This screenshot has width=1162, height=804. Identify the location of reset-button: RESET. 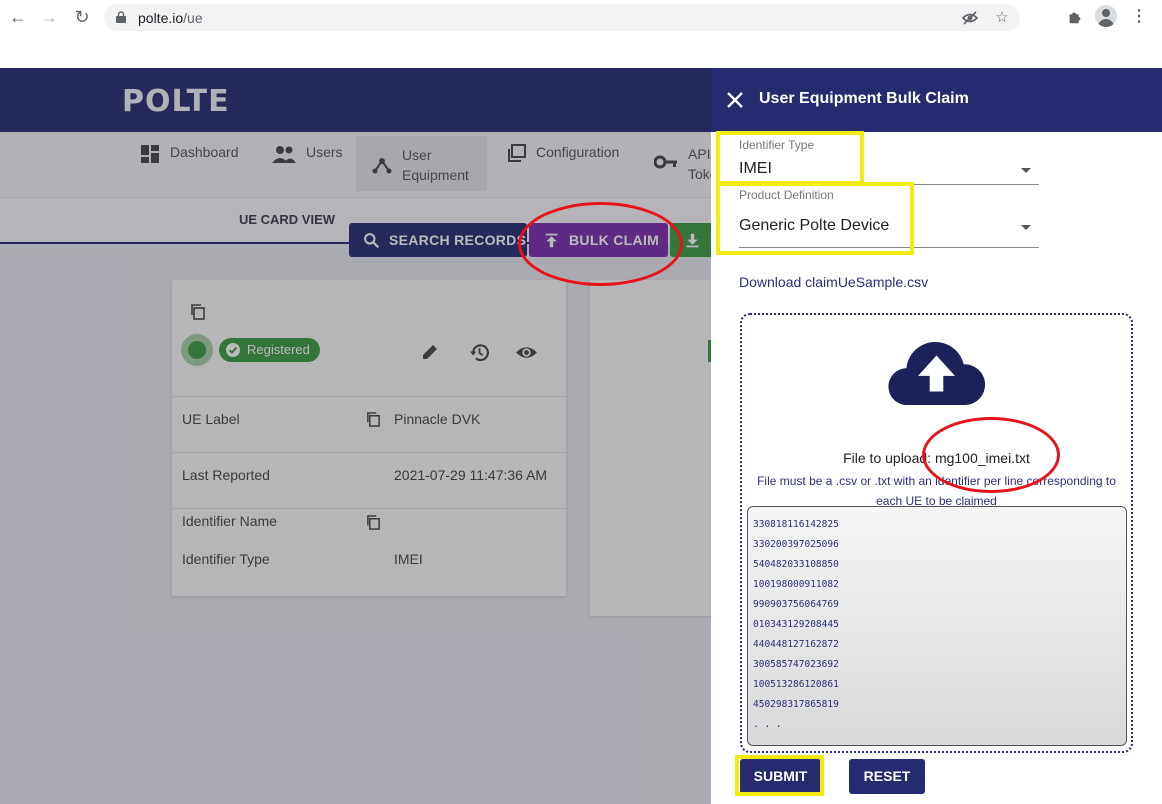
(887, 776).